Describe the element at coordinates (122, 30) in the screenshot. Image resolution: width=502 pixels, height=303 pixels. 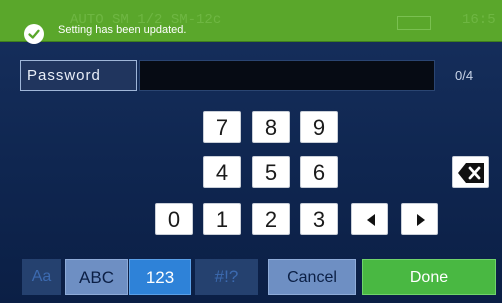
I see `notification-message: Setting has been updated.` at that location.